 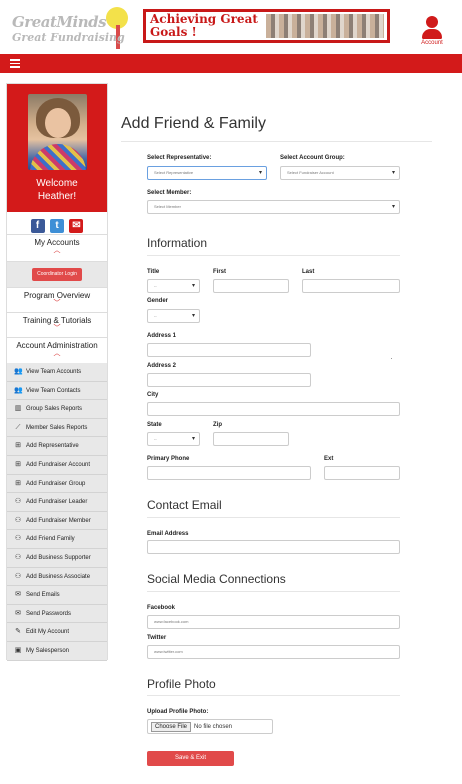 I want to click on sidebar-admin-item: ⊞ Add Fundraiser Account, so click(x=57, y=465).